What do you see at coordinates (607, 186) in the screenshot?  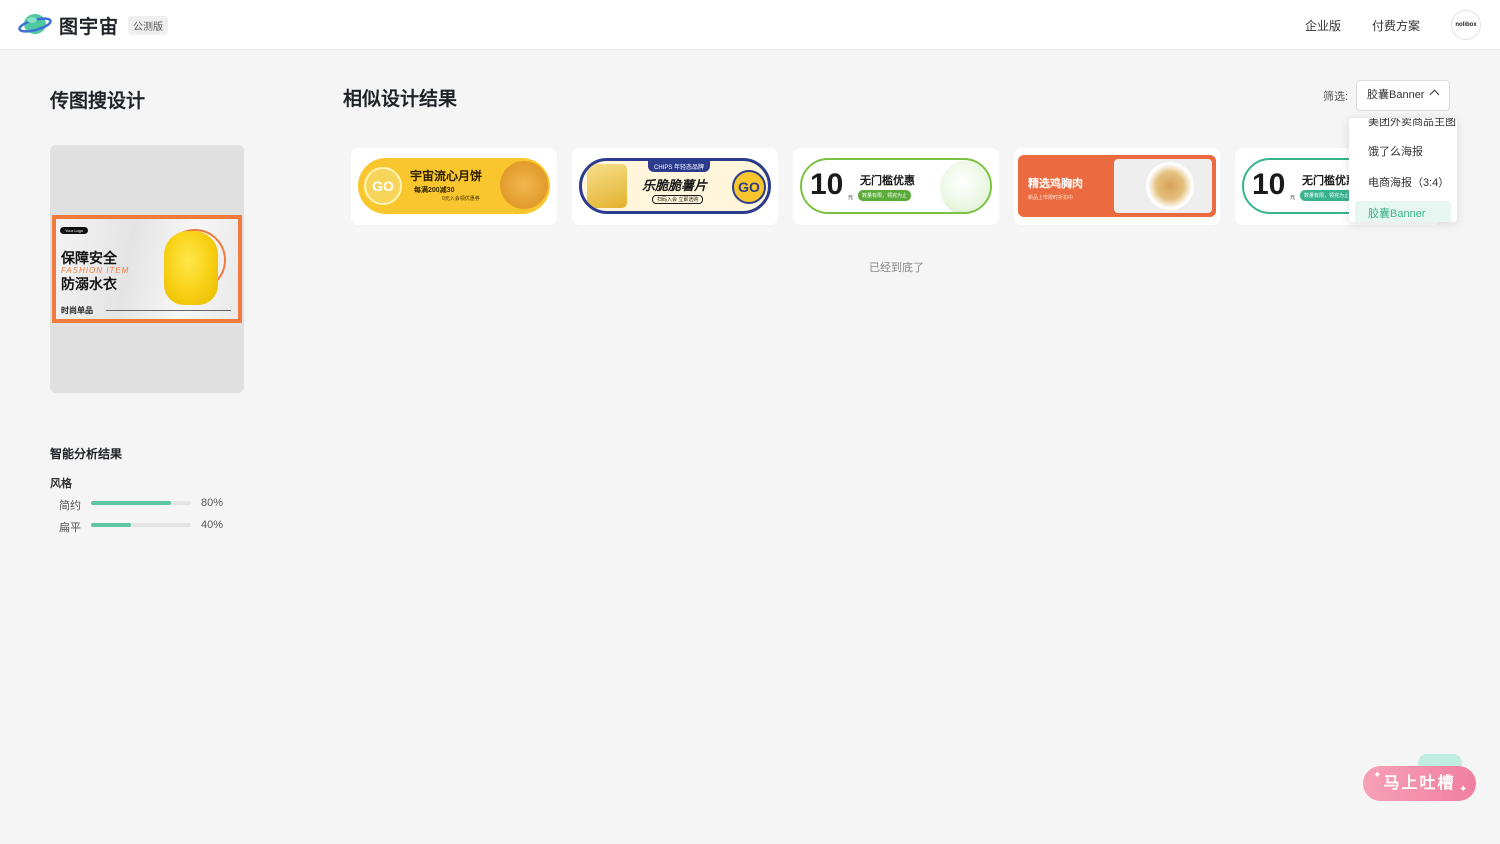 I see `chips-bag-image` at bounding box center [607, 186].